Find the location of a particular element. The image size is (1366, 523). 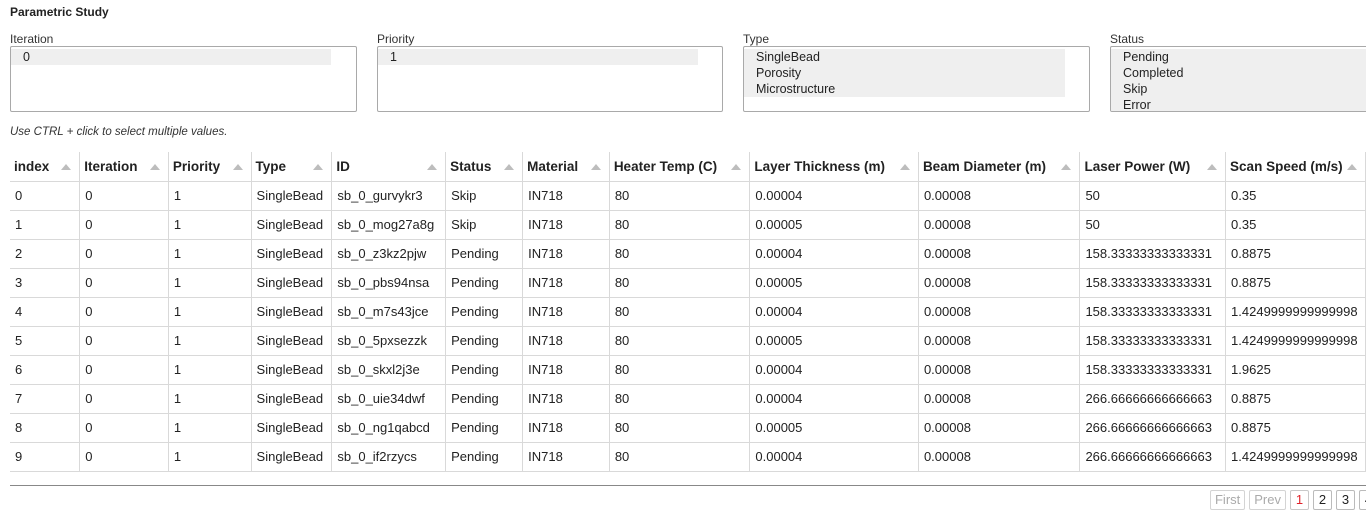

column-header-layer-thickness: Layer Thickness (m) is located at coordinates (834, 167).